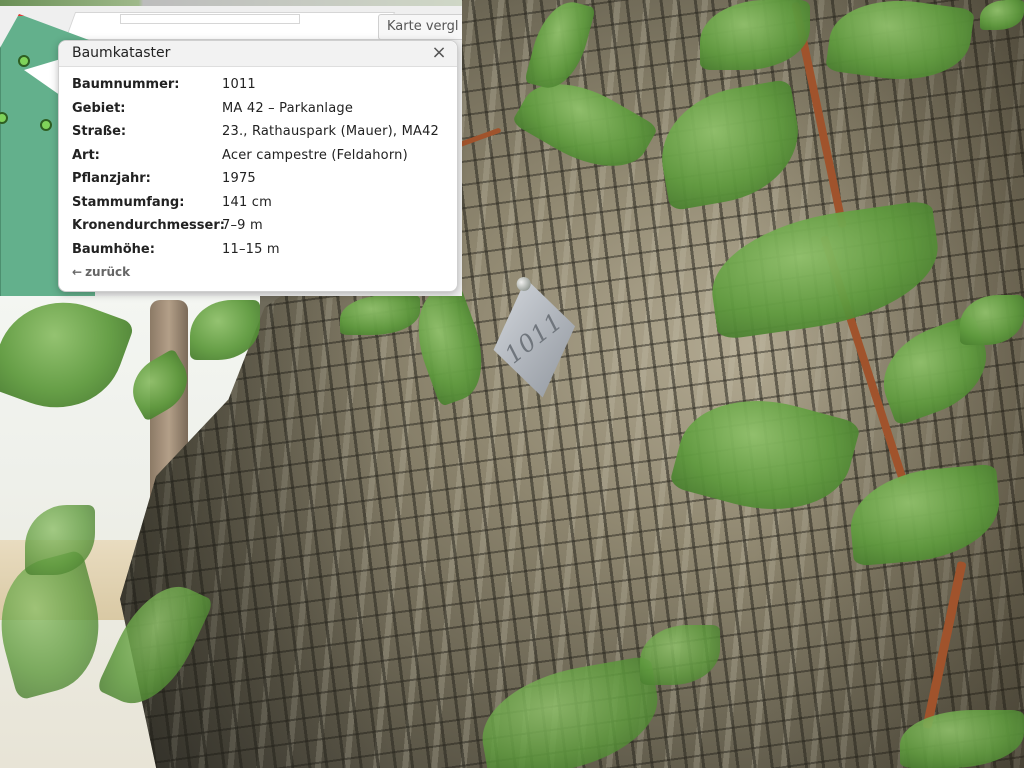 This screenshot has height=768, width=1024. Describe the element at coordinates (242, 226) in the screenshot. I see `attribute-value: 7–9 m` at that location.